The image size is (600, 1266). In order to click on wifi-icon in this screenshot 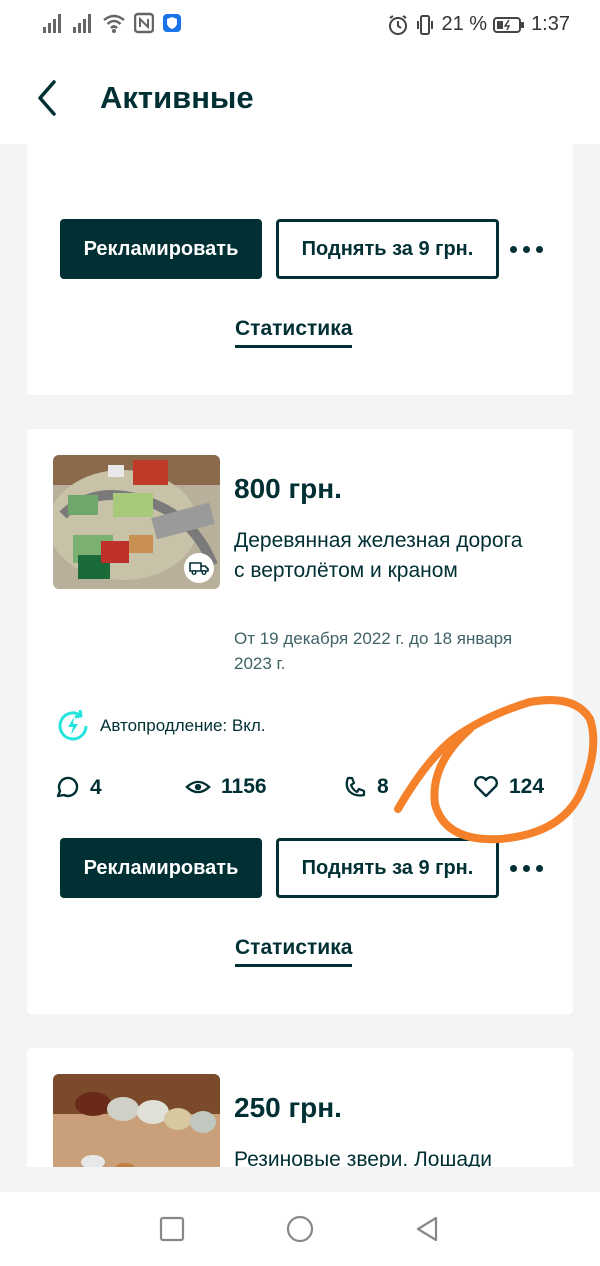, I will do `click(114, 23)`.